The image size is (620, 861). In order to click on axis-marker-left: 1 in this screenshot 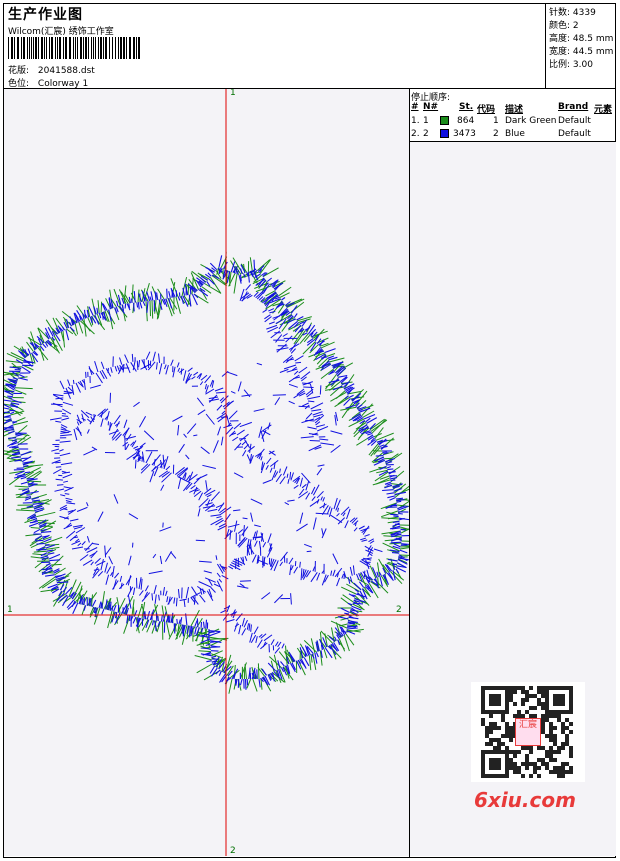, I will do `click(10, 610)`.